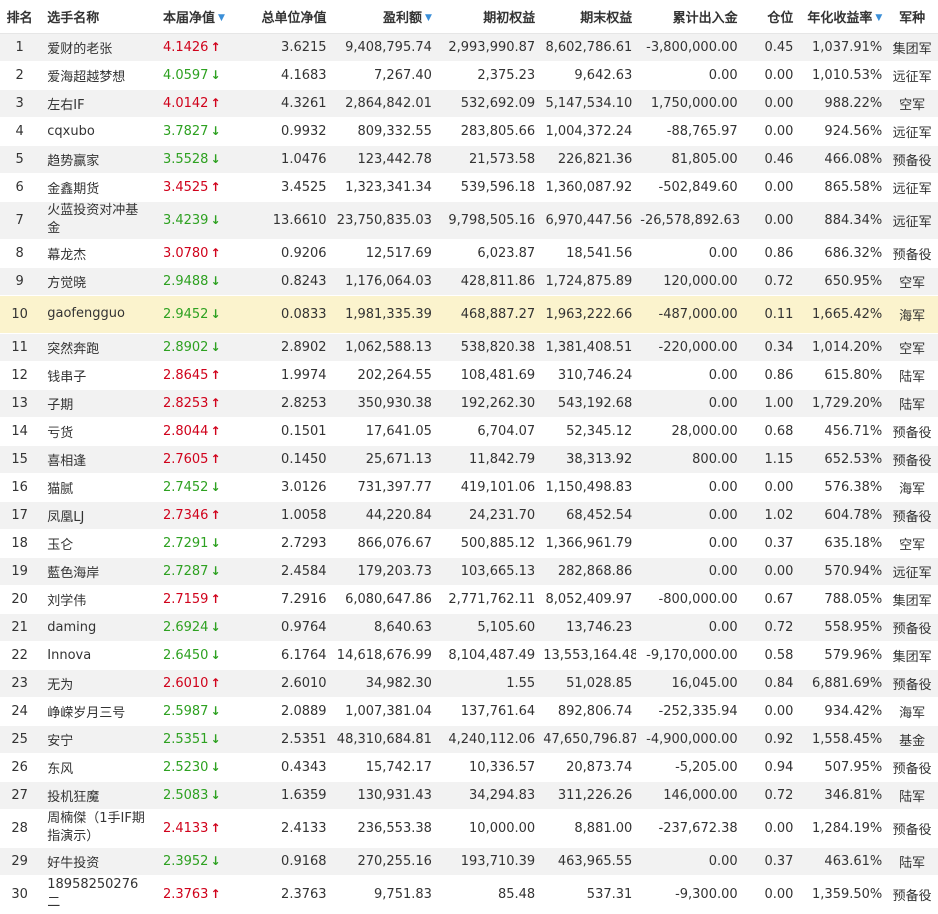 The width and height of the screenshot is (938, 914). What do you see at coordinates (383, 17) in the screenshot?
I see `col-profit: 盈利额 ▼` at bounding box center [383, 17].